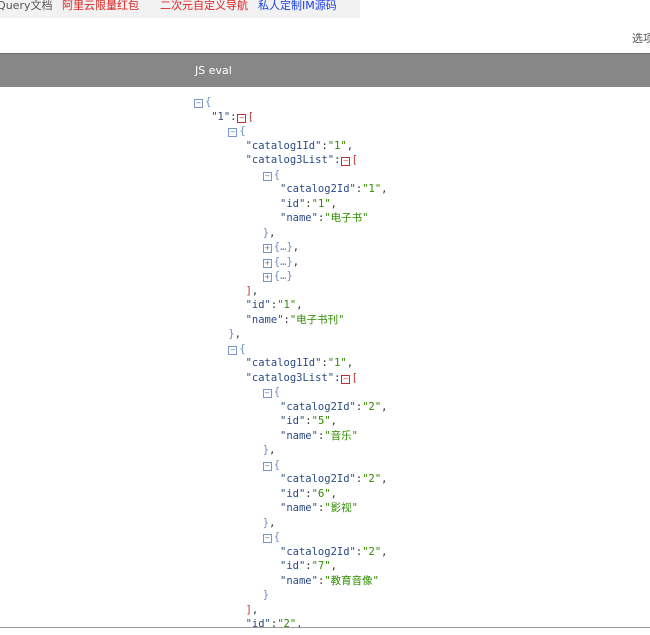 The height and width of the screenshot is (635, 650). What do you see at coordinates (277, 276) in the screenshot?
I see `json-line: + {…}` at bounding box center [277, 276].